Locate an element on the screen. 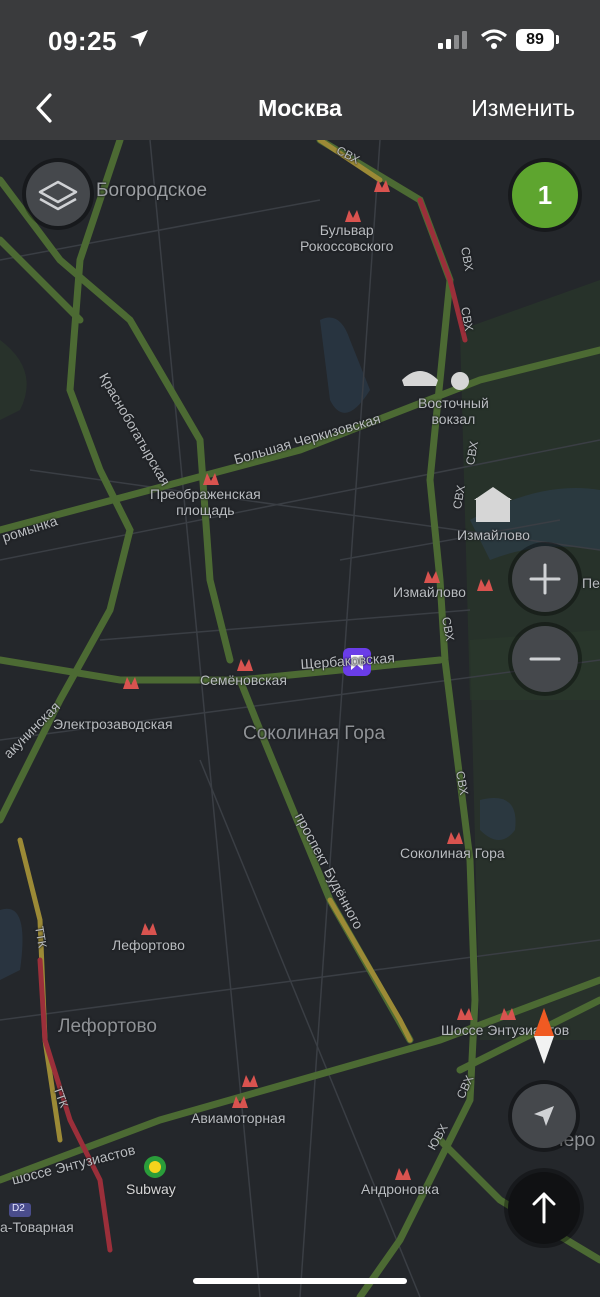 The image size is (600, 1297). arrow-up-icon is located at coordinates (544, 1208).